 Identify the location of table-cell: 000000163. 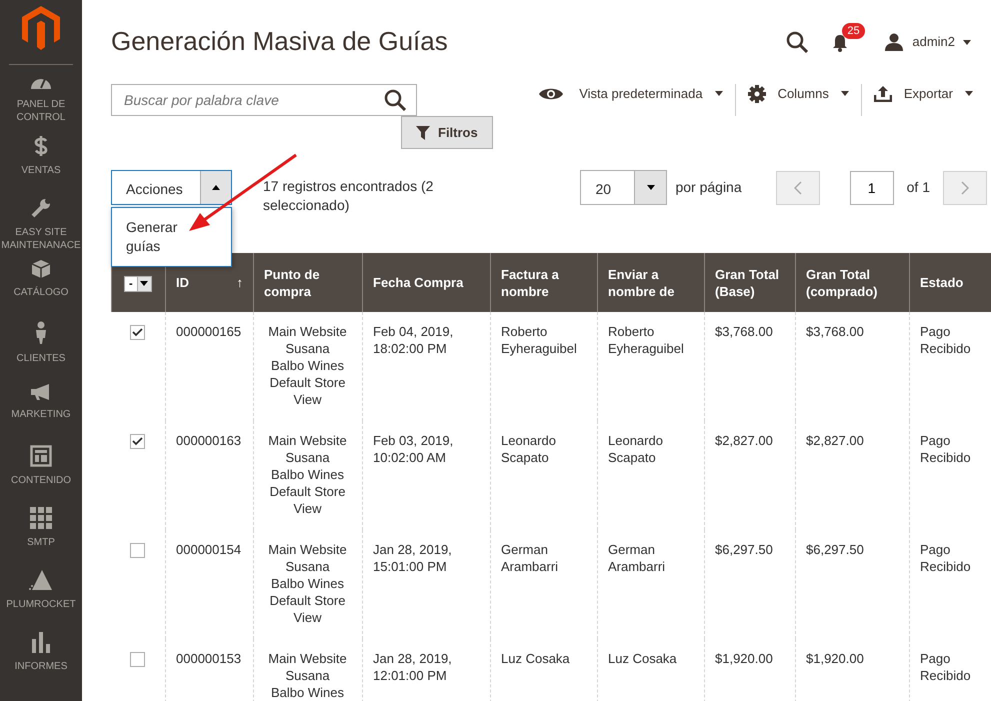
(209, 440).